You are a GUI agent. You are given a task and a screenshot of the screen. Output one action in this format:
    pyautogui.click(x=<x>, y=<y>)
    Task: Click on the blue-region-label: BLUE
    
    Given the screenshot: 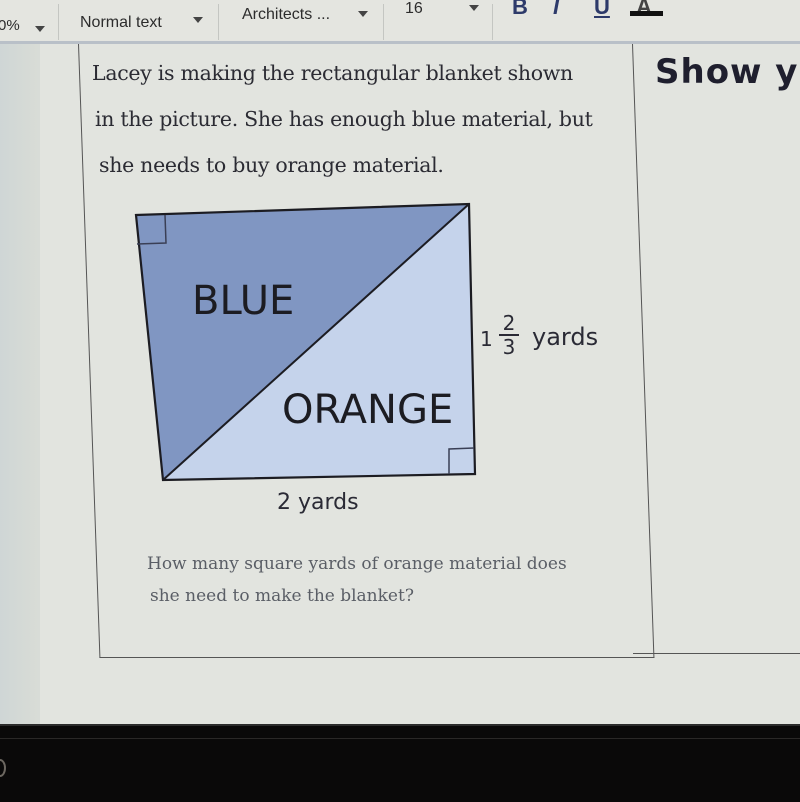 What is the action you would take?
    pyautogui.click(x=243, y=301)
    